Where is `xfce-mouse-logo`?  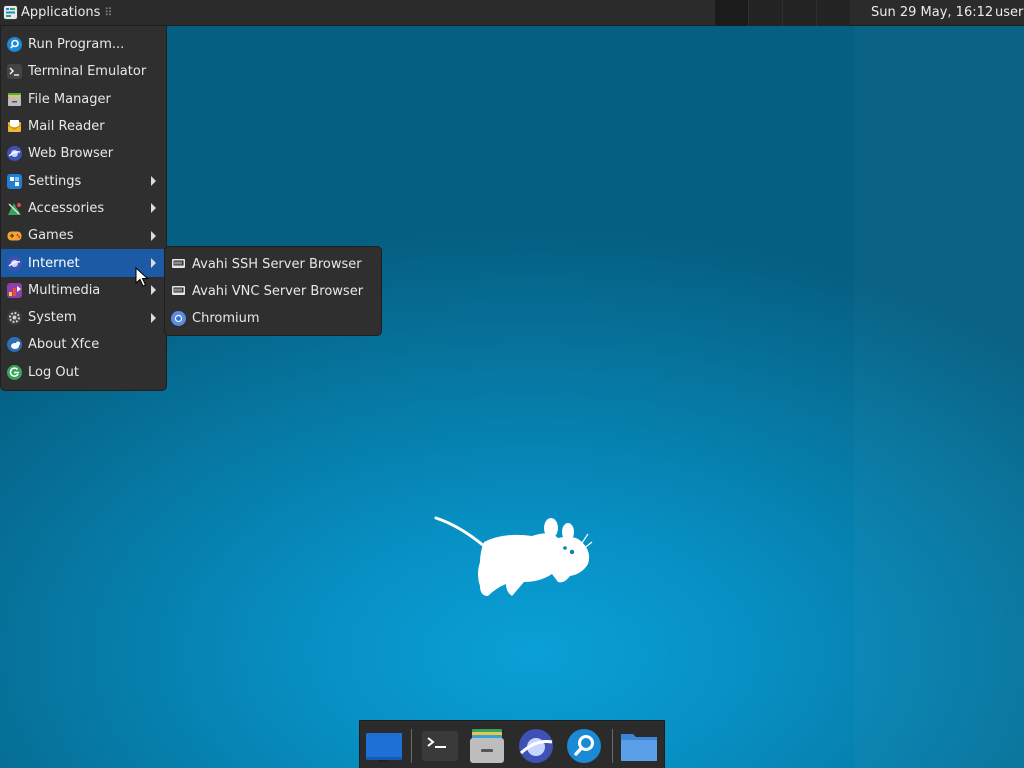 xfce-mouse-logo is located at coordinates (513, 556).